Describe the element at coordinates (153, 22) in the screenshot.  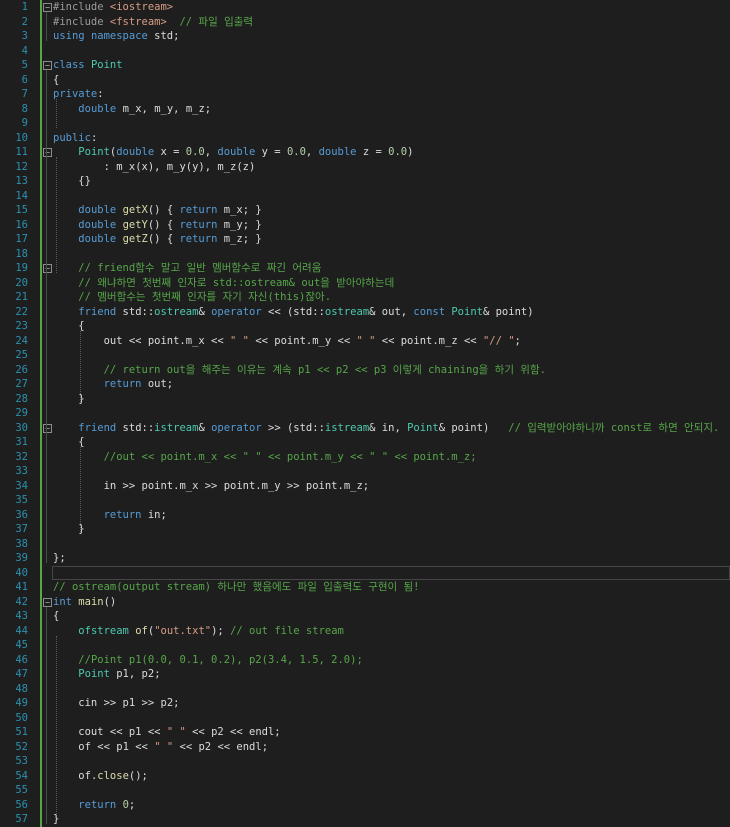
I see `code-line: #include <fstream> // 파일 입출력` at that location.